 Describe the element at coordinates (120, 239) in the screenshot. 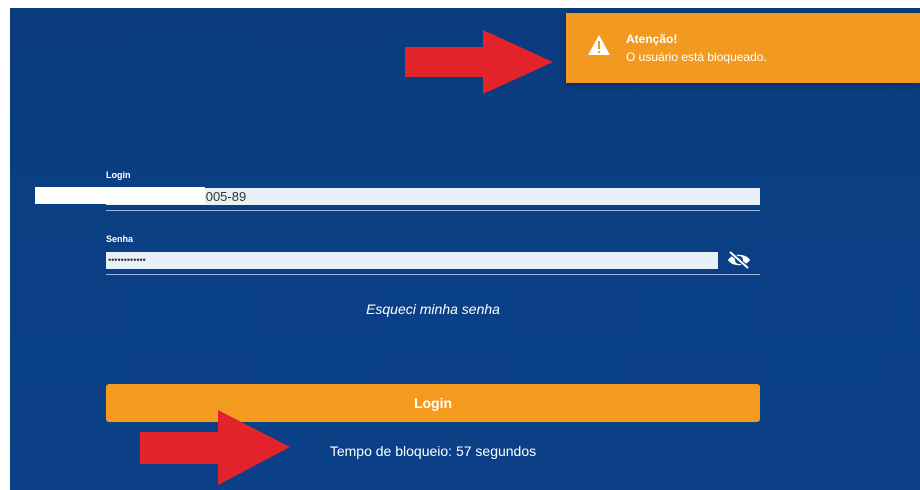

I see `password-label: Senha` at that location.